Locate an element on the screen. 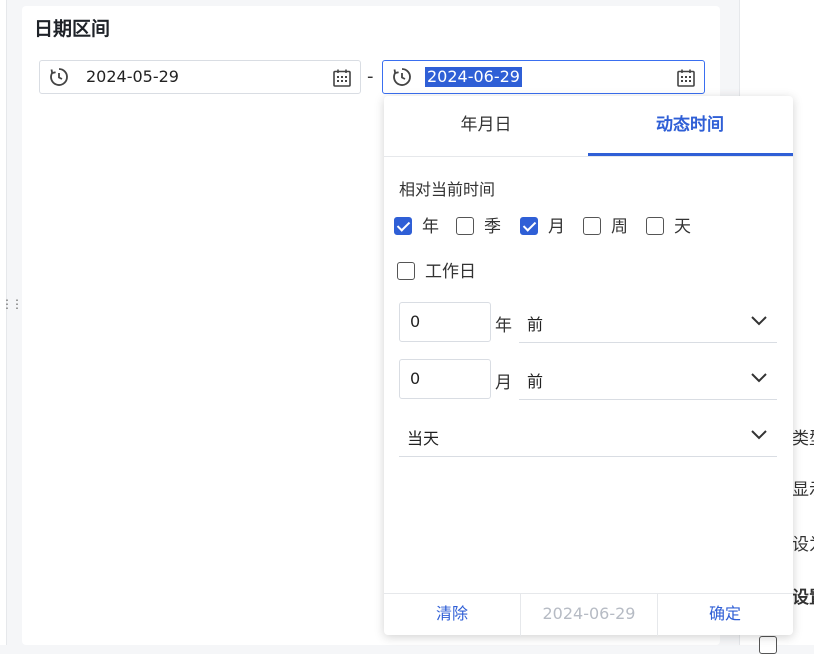 The image size is (814, 654). picker-footer: 清除 2024-06-29 确定 is located at coordinates (588, 614).